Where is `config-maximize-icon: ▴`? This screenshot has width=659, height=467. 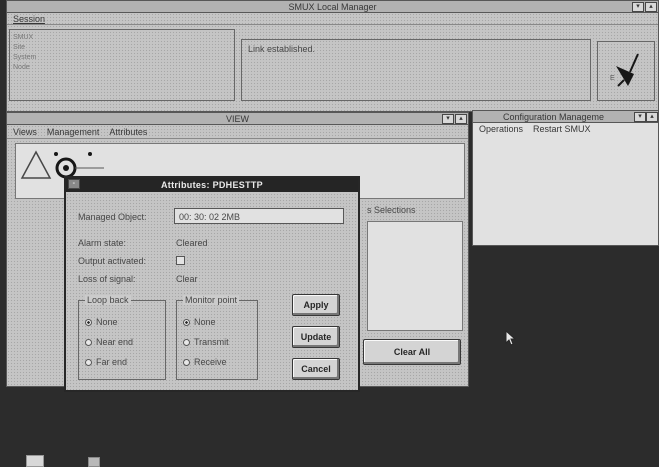 config-maximize-icon: ▴ is located at coordinates (652, 117).